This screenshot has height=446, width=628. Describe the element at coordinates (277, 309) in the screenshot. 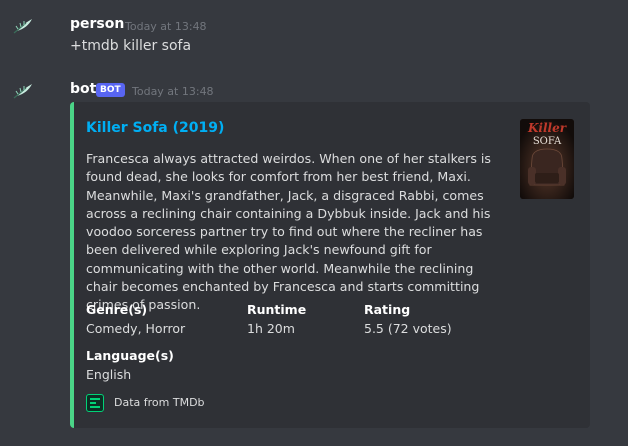

I see `field-name: Runtime` at that location.